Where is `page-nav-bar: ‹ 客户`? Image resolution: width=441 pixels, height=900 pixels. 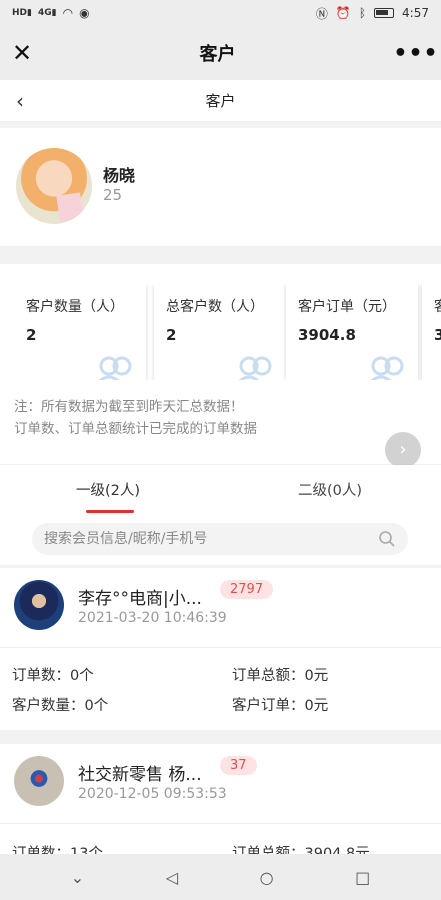
page-nav-bar: ‹ 客户 is located at coordinates (220, 101).